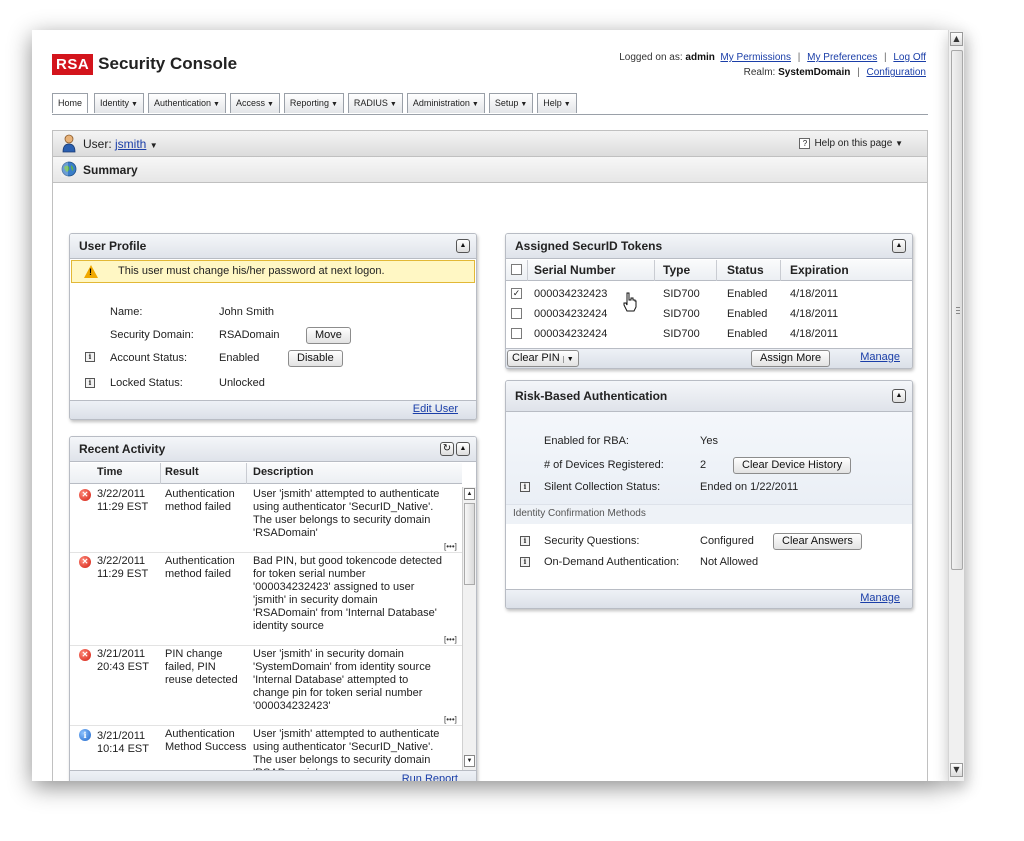 Image resolution: width=1024 pixels, height=841 pixels. What do you see at coordinates (375, 103) in the screenshot?
I see `tab-radius: RADIUS ▼` at bounding box center [375, 103].